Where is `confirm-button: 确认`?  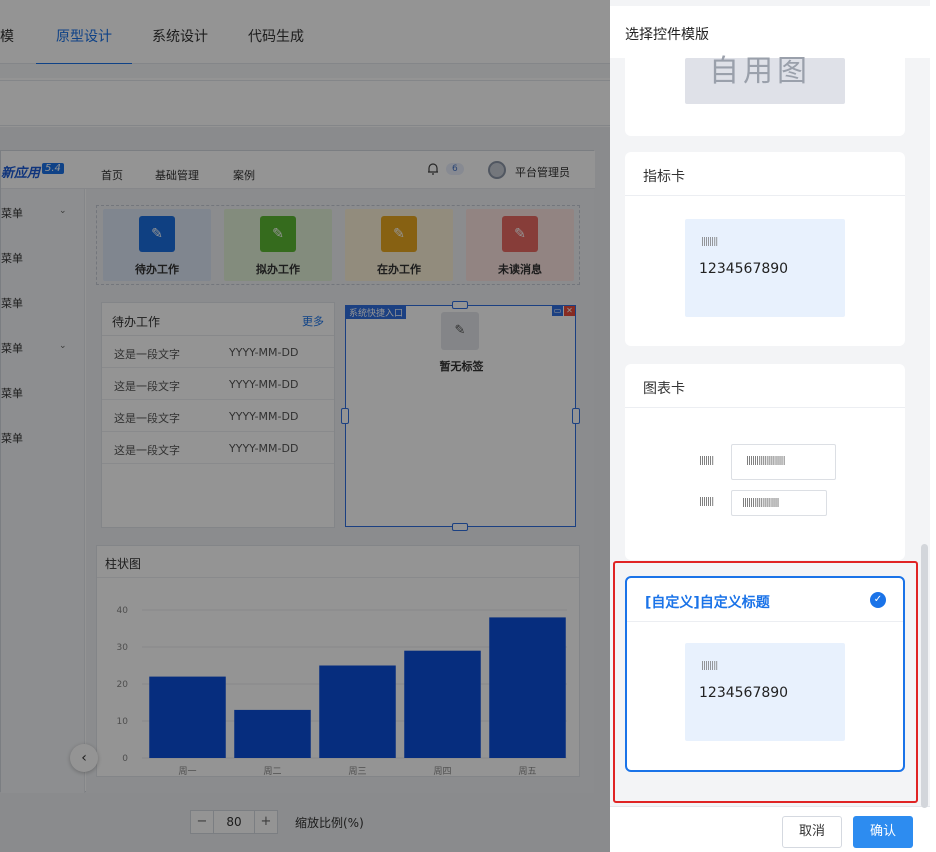 confirm-button: 确认 is located at coordinates (883, 832).